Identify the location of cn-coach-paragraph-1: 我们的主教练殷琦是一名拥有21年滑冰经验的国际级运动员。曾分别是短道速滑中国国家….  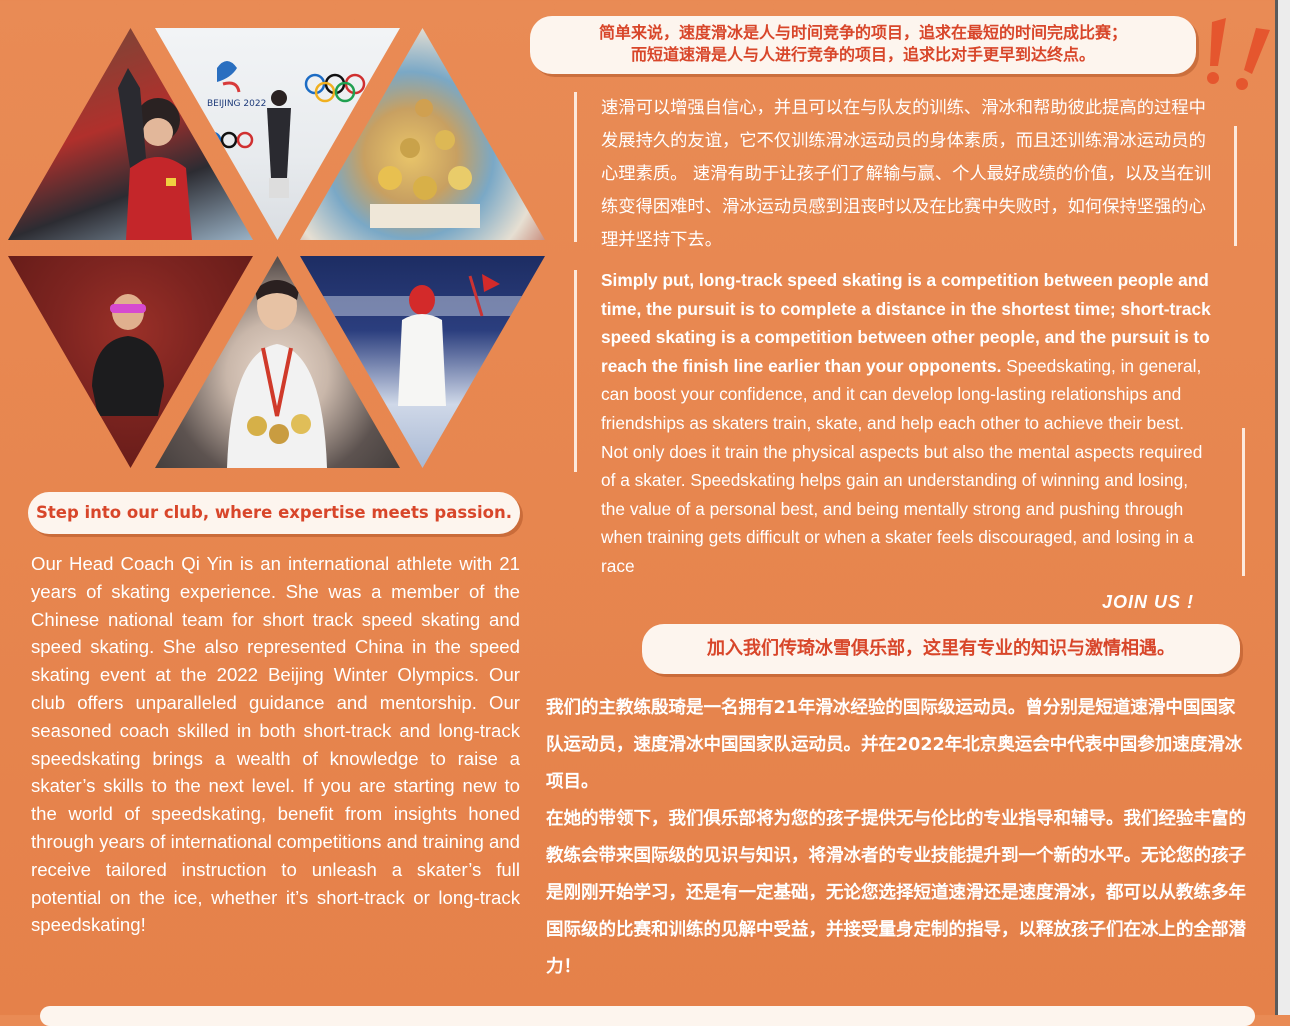
(894, 745).